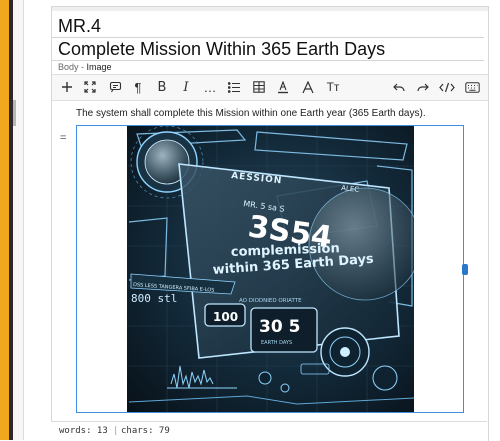 The image size is (500, 441). What do you see at coordinates (83, 431) in the screenshot?
I see `word-count: words: 13` at bounding box center [83, 431].